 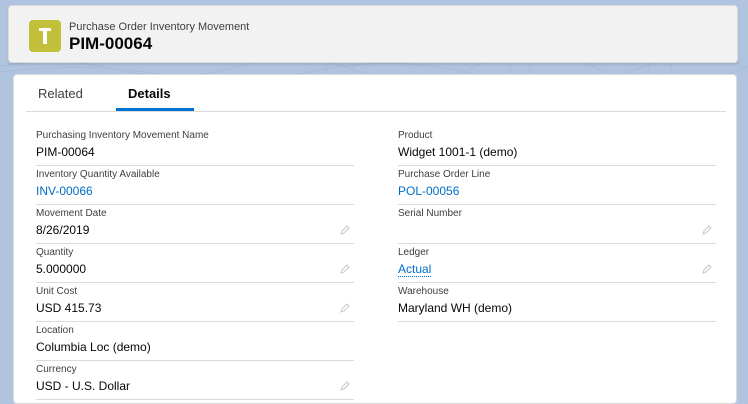 What do you see at coordinates (149, 93) in the screenshot?
I see `tab-details: Details` at bounding box center [149, 93].